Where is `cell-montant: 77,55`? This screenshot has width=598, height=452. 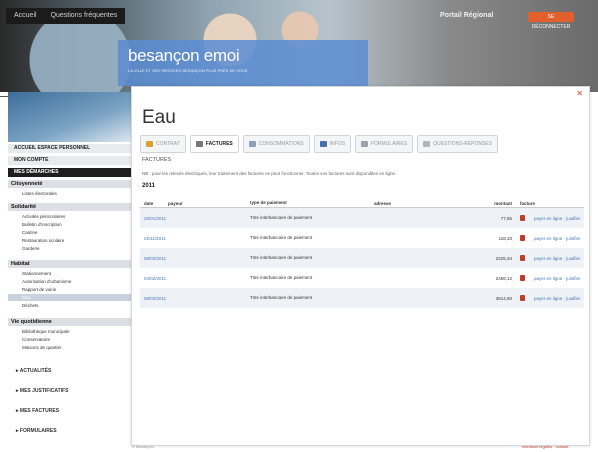
cell-montant: 77,55 is located at coordinates (506, 218).